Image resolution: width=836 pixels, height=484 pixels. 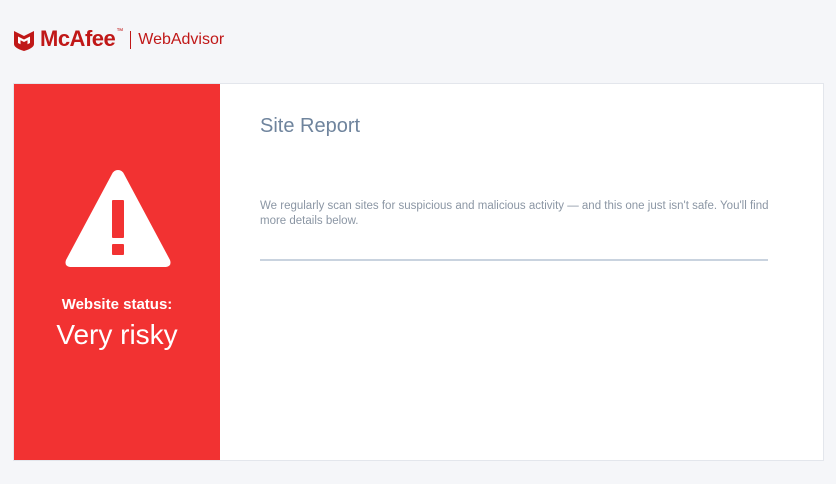 What do you see at coordinates (514, 260) in the screenshot?
I see `section-divider` at bounding box center [514, 260].